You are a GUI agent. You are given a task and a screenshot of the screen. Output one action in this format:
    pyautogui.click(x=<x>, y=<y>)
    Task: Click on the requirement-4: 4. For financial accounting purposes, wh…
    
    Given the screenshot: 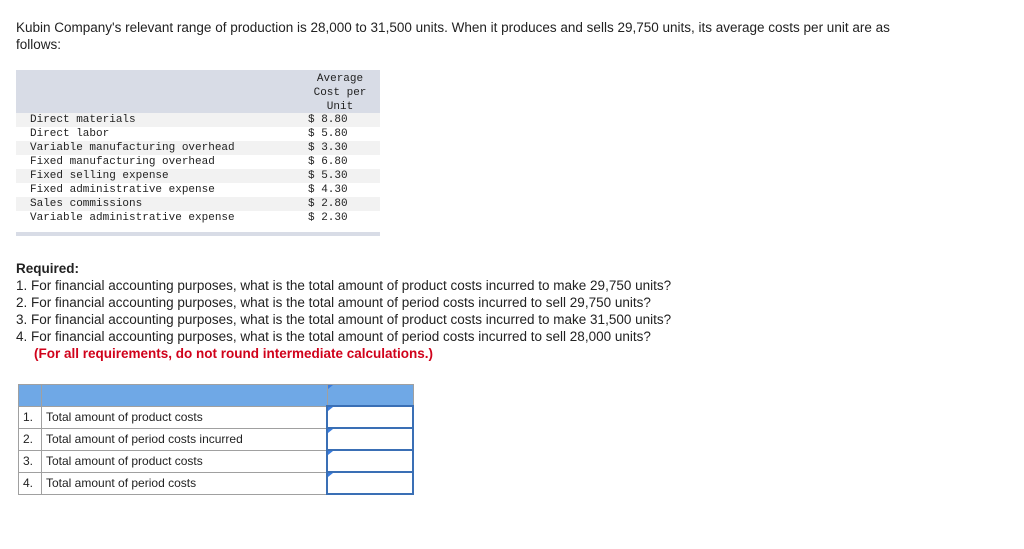 What is the action you would take?
    pyautogui.click(x=333, y=336)
    